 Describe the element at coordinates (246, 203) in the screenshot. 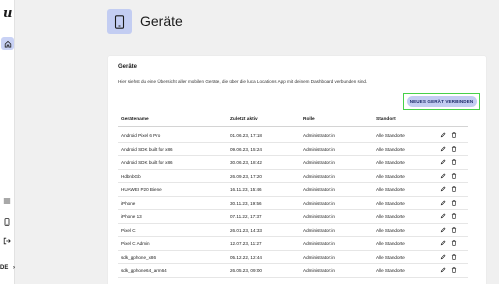

I see `last-active-cell: 30.11.23, 19:56` at that location.